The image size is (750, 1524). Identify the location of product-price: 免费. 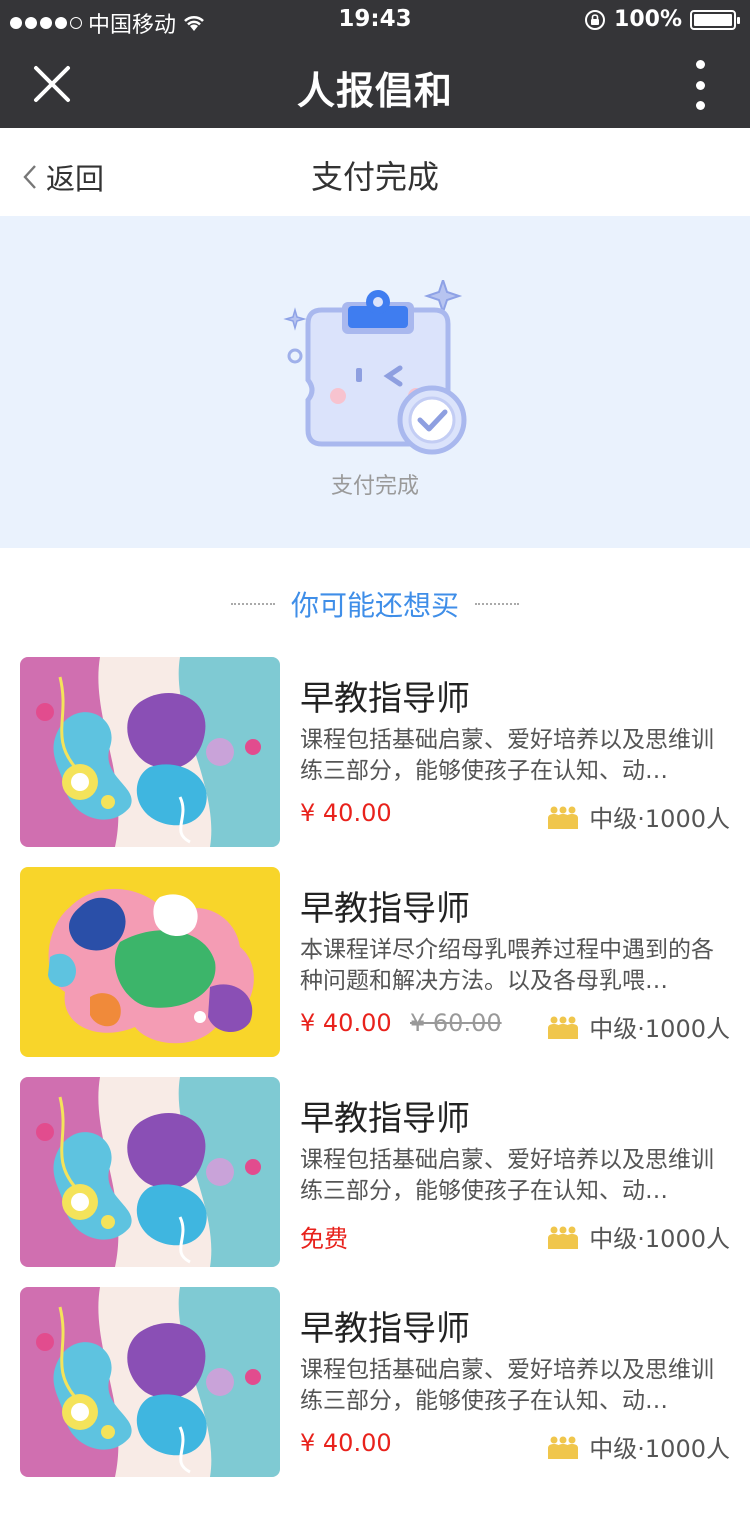
(324, 1239).